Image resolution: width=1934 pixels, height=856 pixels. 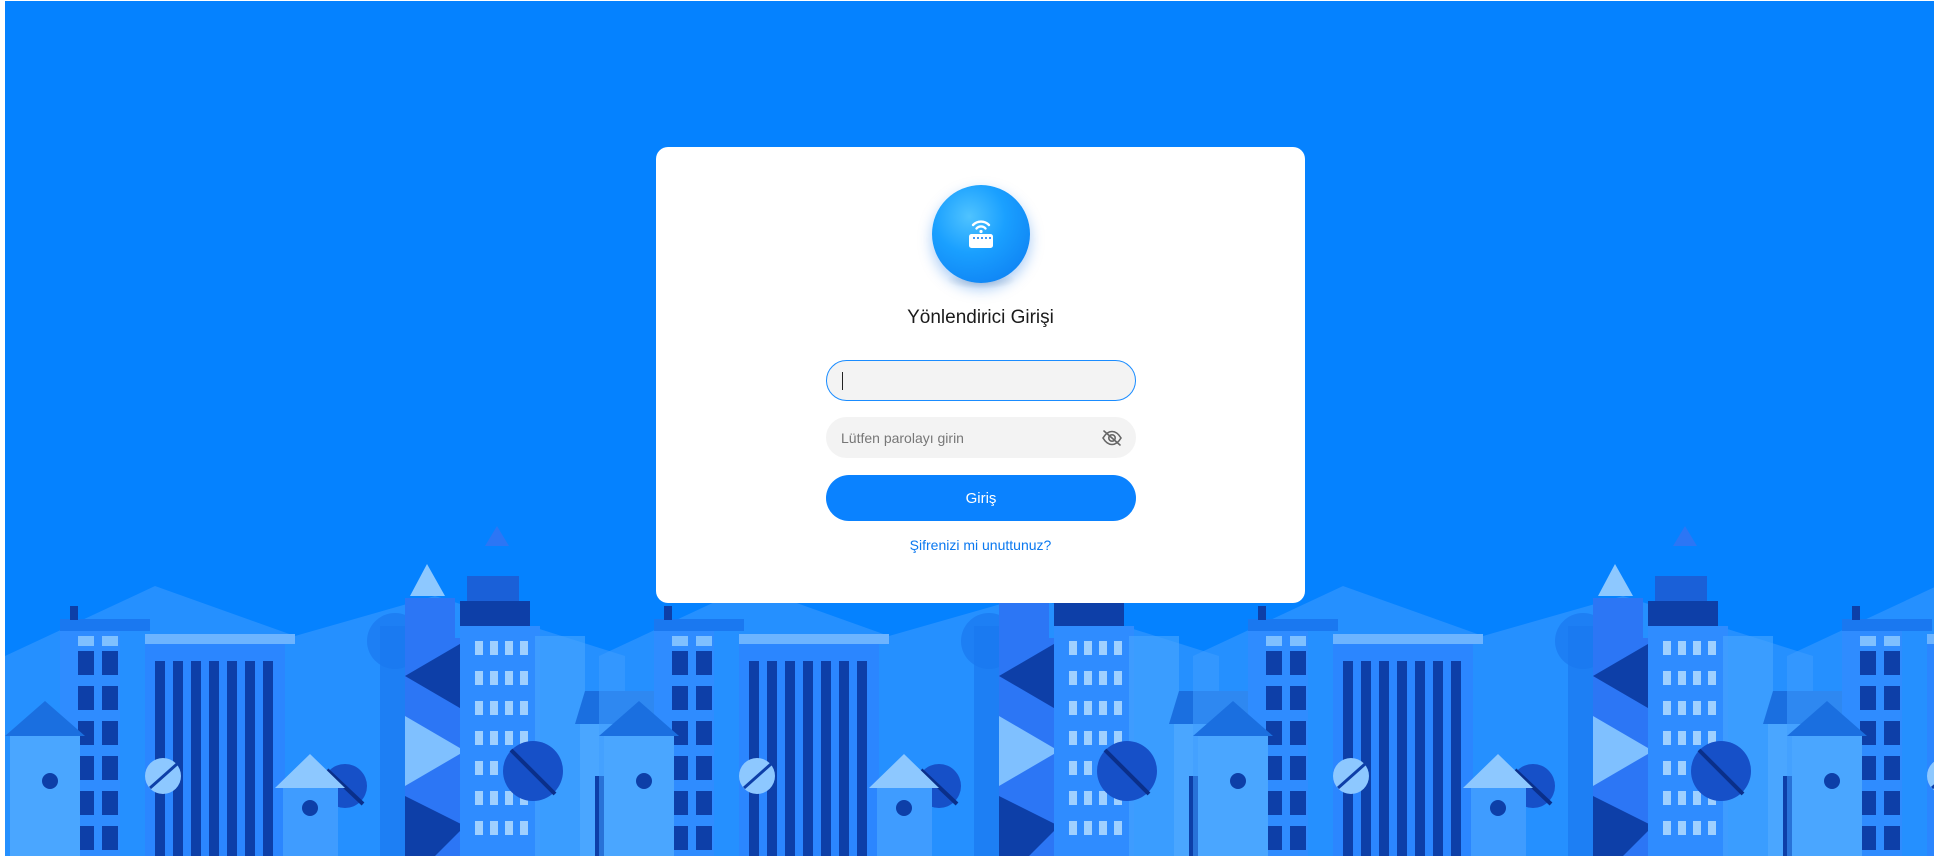 I want to click on router-wifi-icon, so click(x=981, y=234).